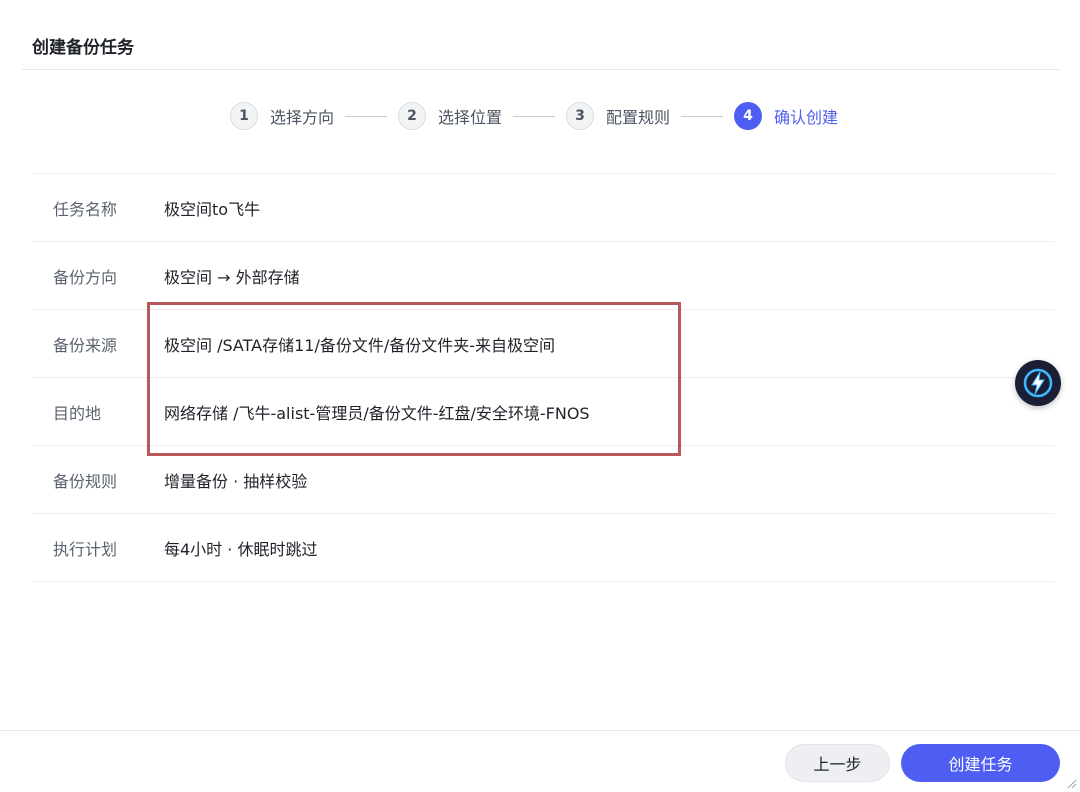  What do you see at coordinates (1038, 383) in the screenshot?
I see `lightning-assistant-icon` at bounding box center [1038, 383].